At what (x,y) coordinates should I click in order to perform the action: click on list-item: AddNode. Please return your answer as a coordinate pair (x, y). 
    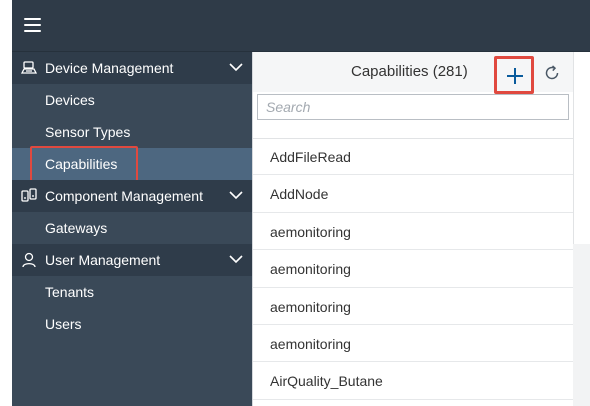
    Looking at the image, I should click on (413, 194).